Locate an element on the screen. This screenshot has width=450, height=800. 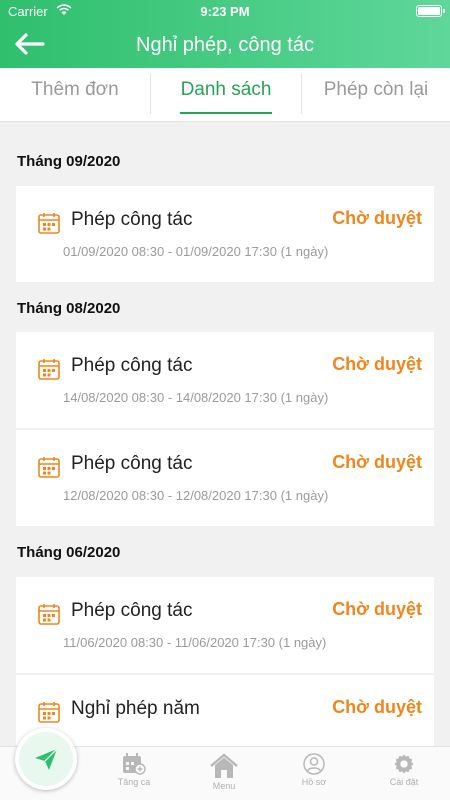
active-tab-indicator is located at coordinates (226, 113).